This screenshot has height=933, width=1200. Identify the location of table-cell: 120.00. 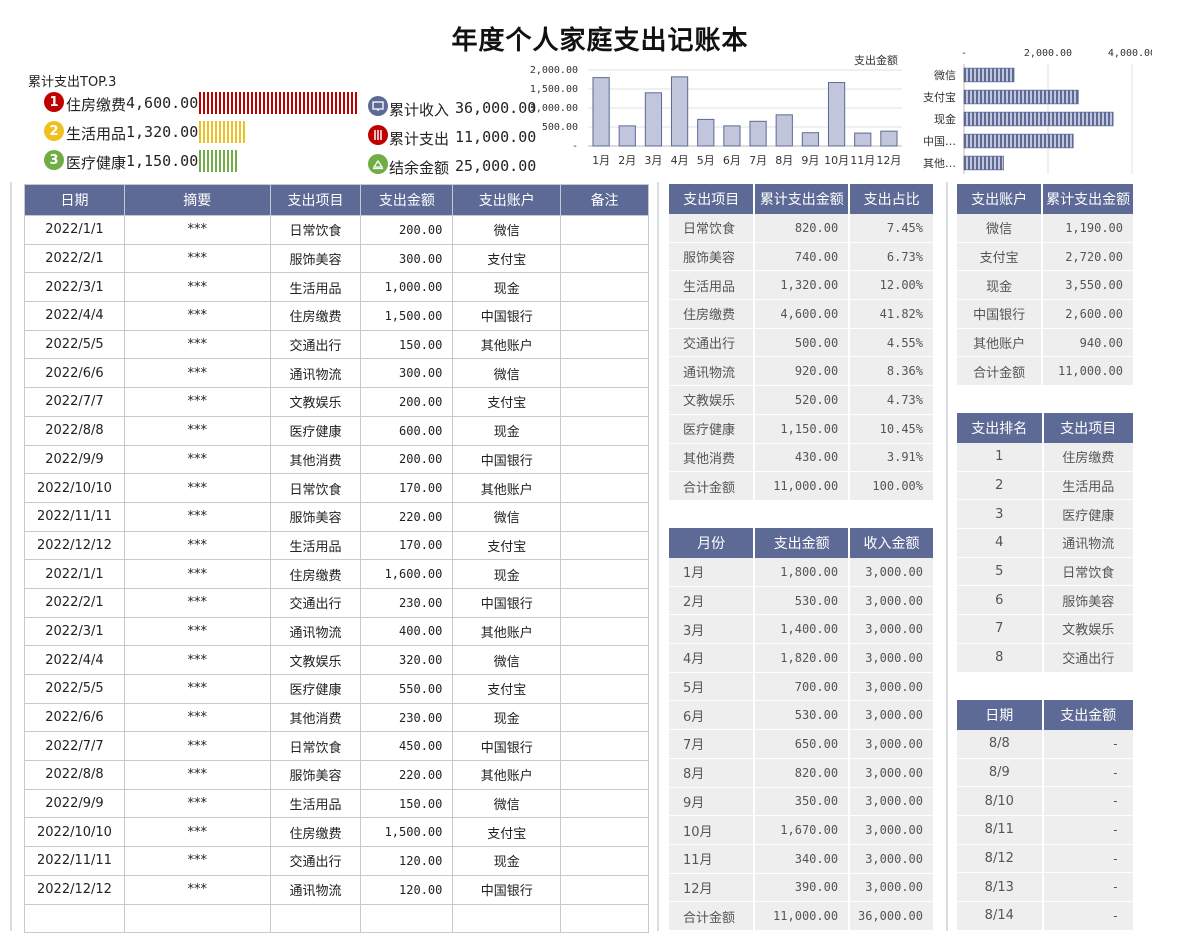
(407, 861).